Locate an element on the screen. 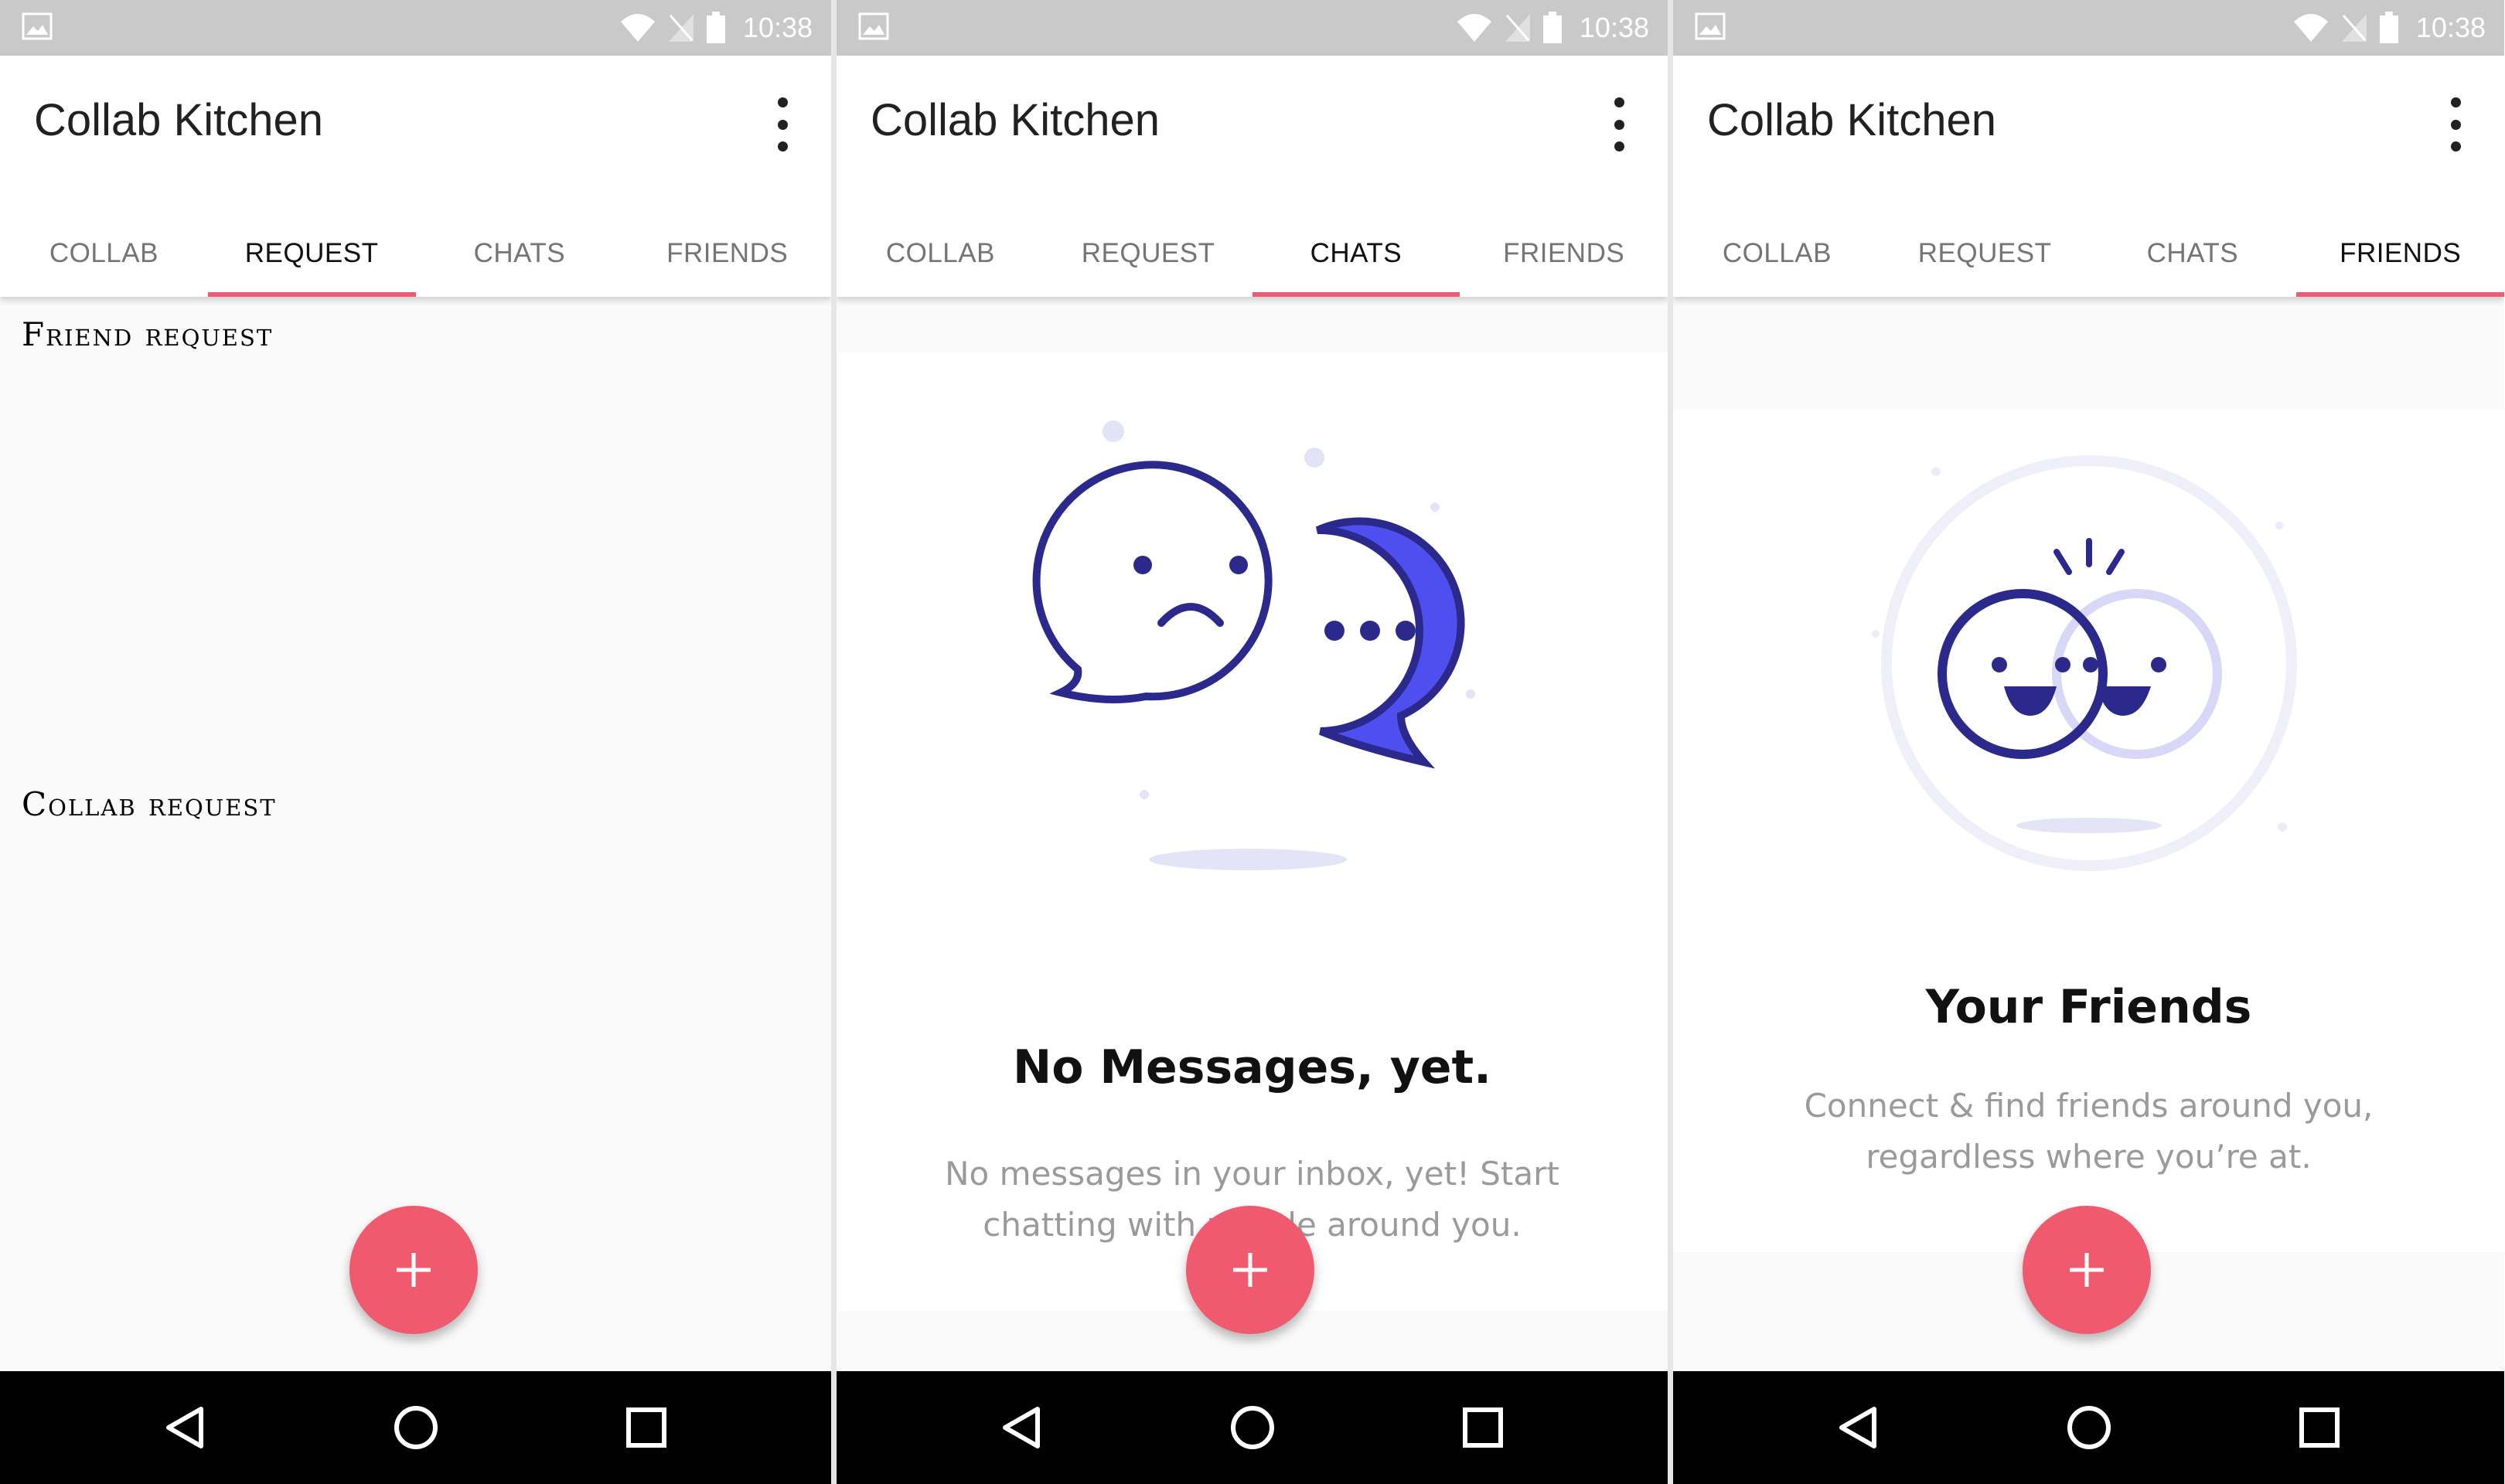 This screenshot has height=1484, width=2505. empty-state-title: No Messages, yet. is located at coordinates (1252, 1067).